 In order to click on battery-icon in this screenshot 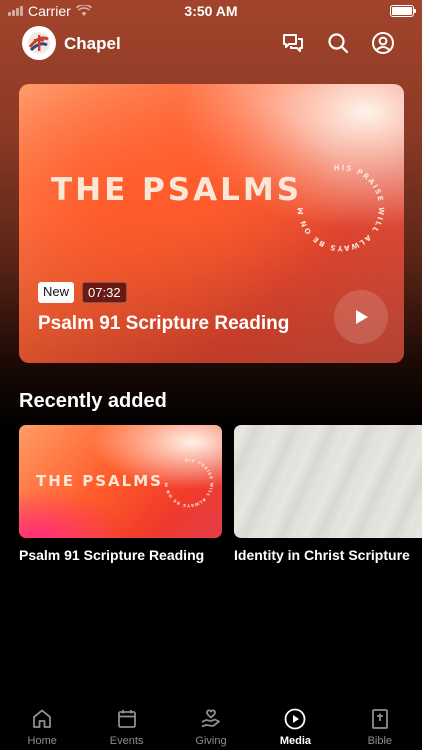, I will do `click(403, 11)`.